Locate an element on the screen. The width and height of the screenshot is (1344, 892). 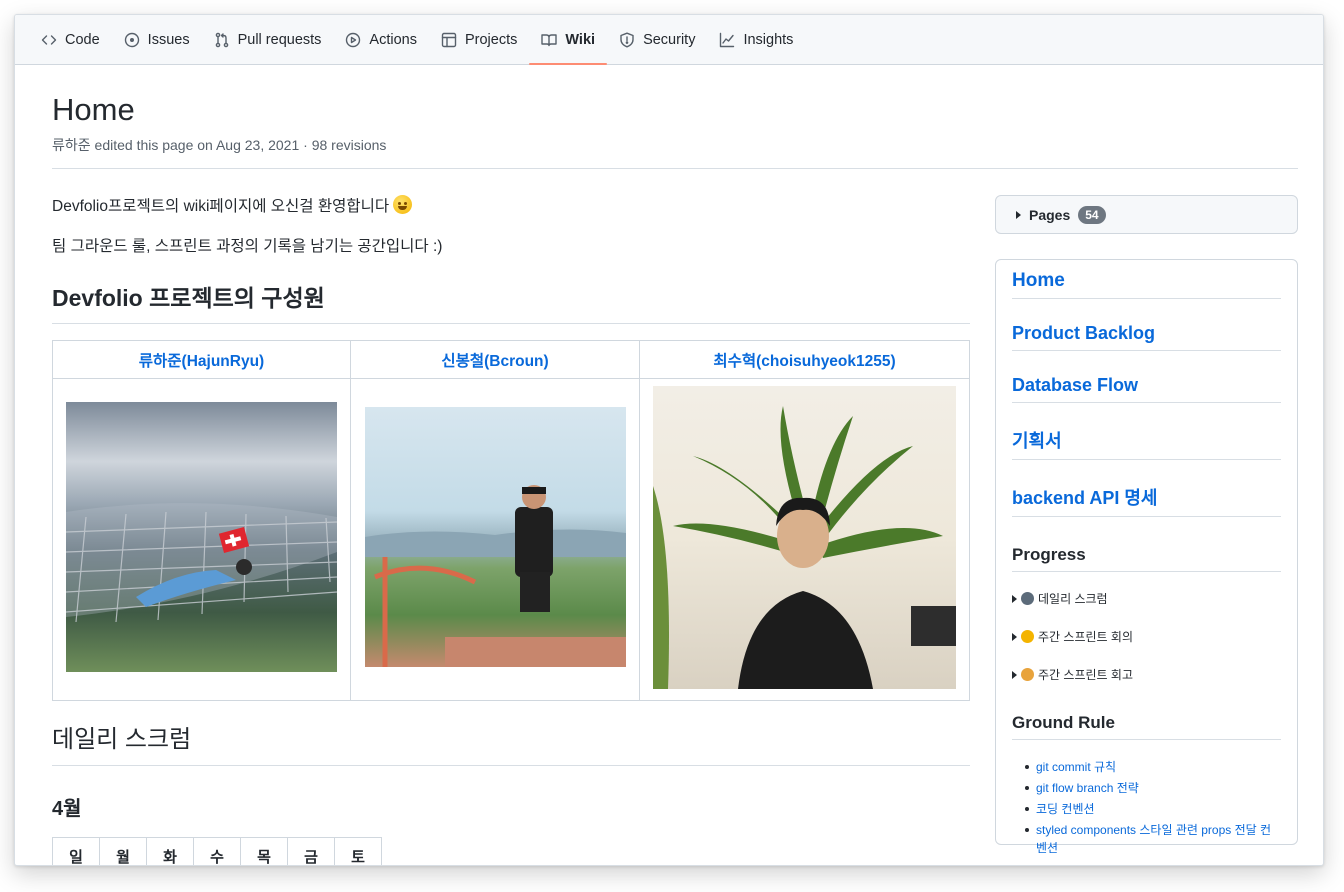
intro-text: Devfolio프로젝트의 wiki페이지에 오신걸 환영합니다 is located at coordinates (221, 206).